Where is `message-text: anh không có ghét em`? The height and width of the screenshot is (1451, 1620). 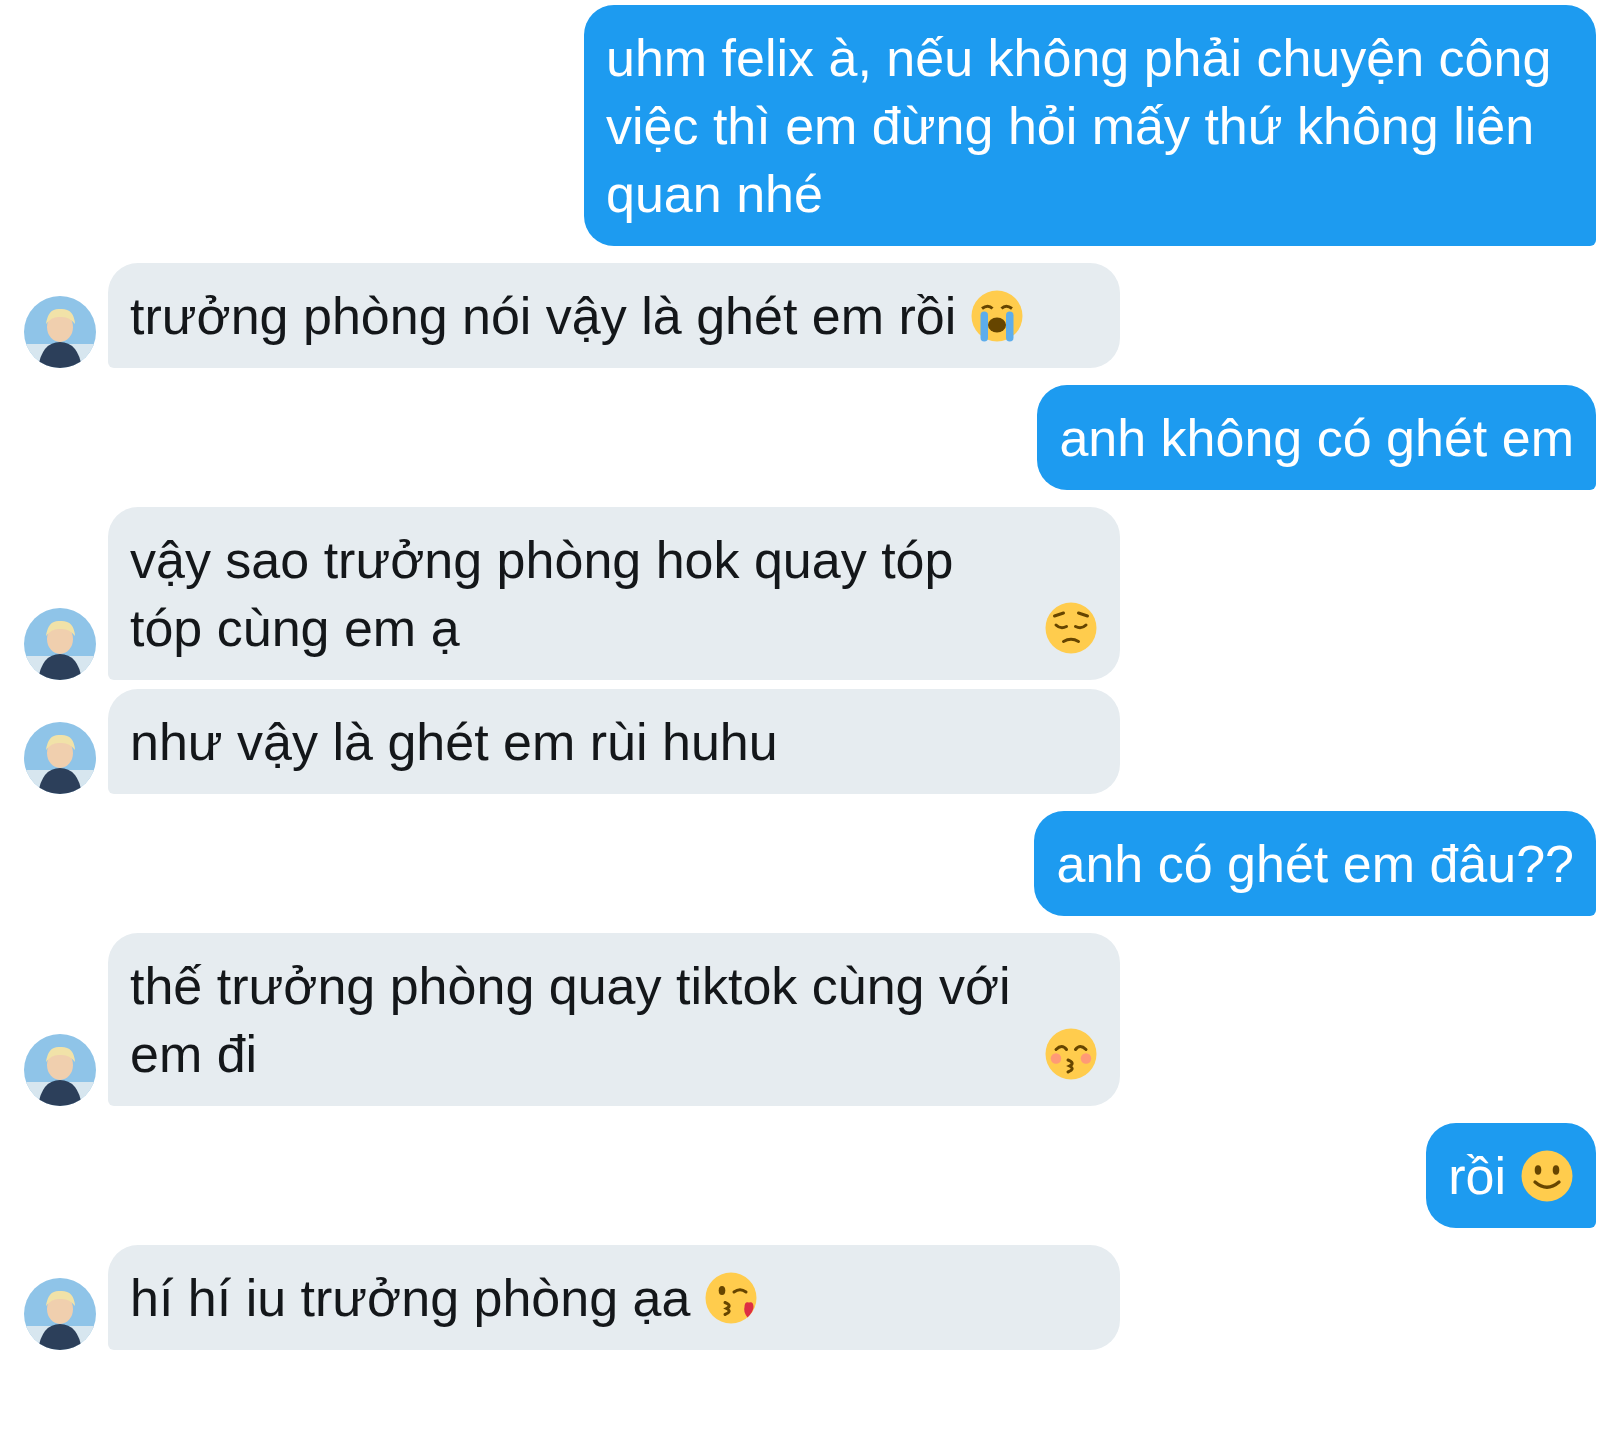 message-text: anh không có ghét em is located at coordinates (1316, 438).